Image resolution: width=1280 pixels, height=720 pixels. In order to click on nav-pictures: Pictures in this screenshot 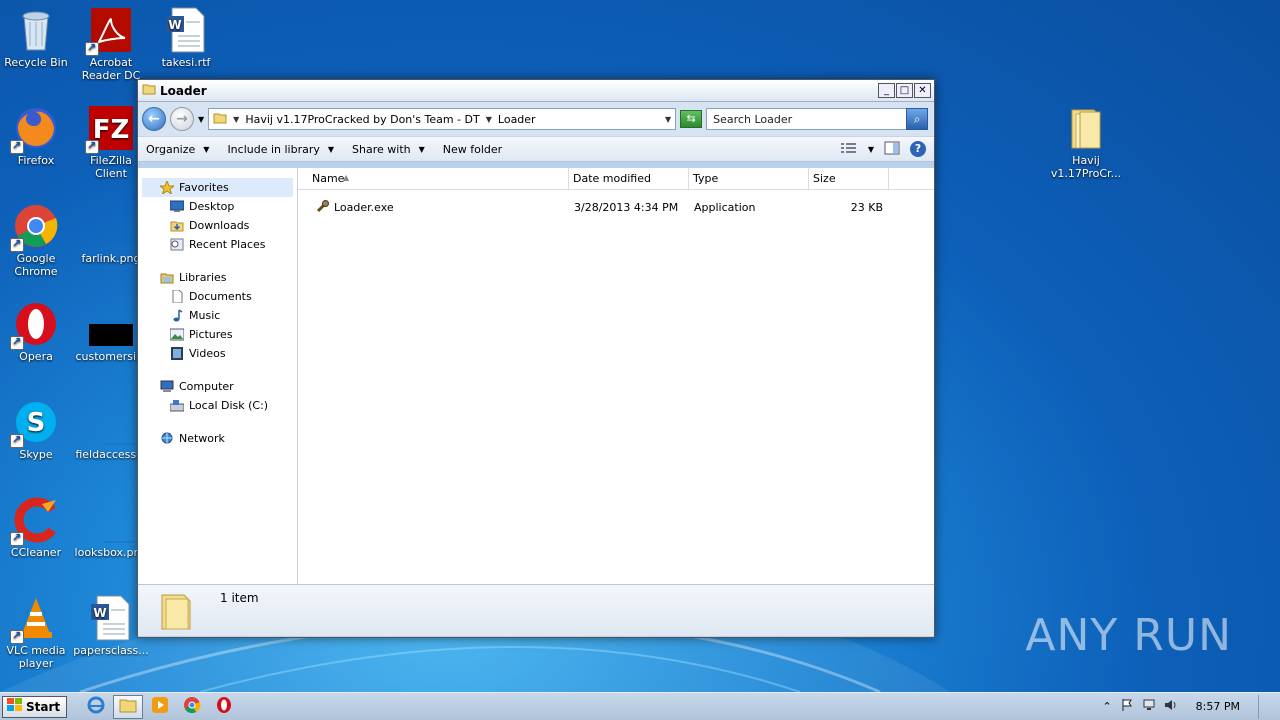, I will do `click(217, 334)`.